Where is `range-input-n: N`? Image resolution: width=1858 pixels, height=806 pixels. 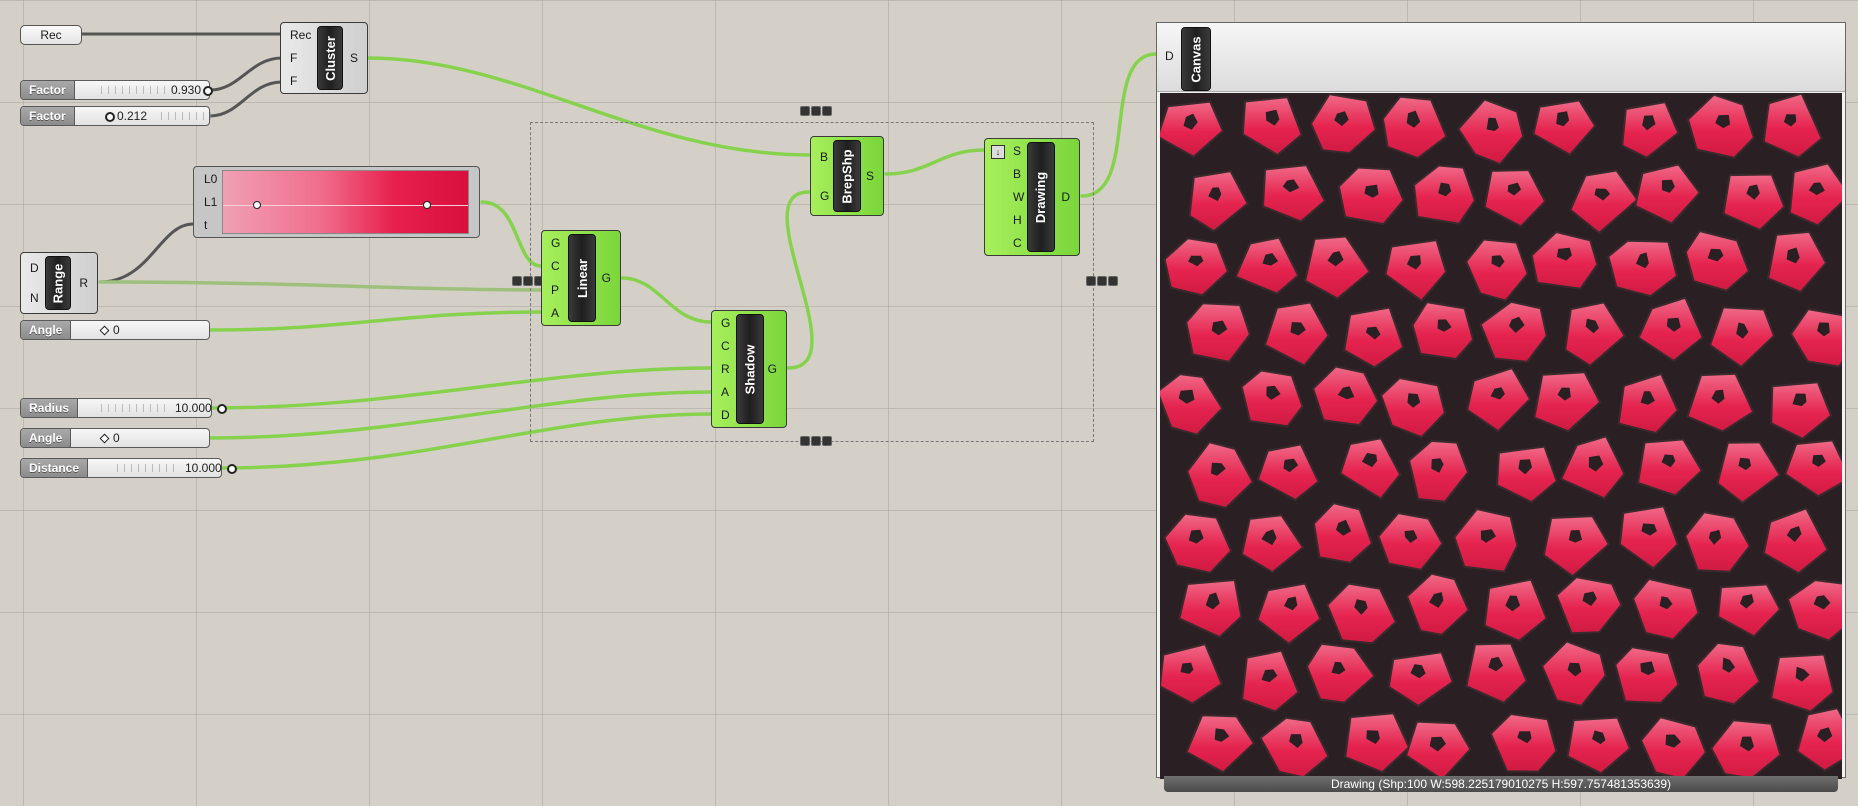 range-input-n: N is located at coordinates (34, 298).